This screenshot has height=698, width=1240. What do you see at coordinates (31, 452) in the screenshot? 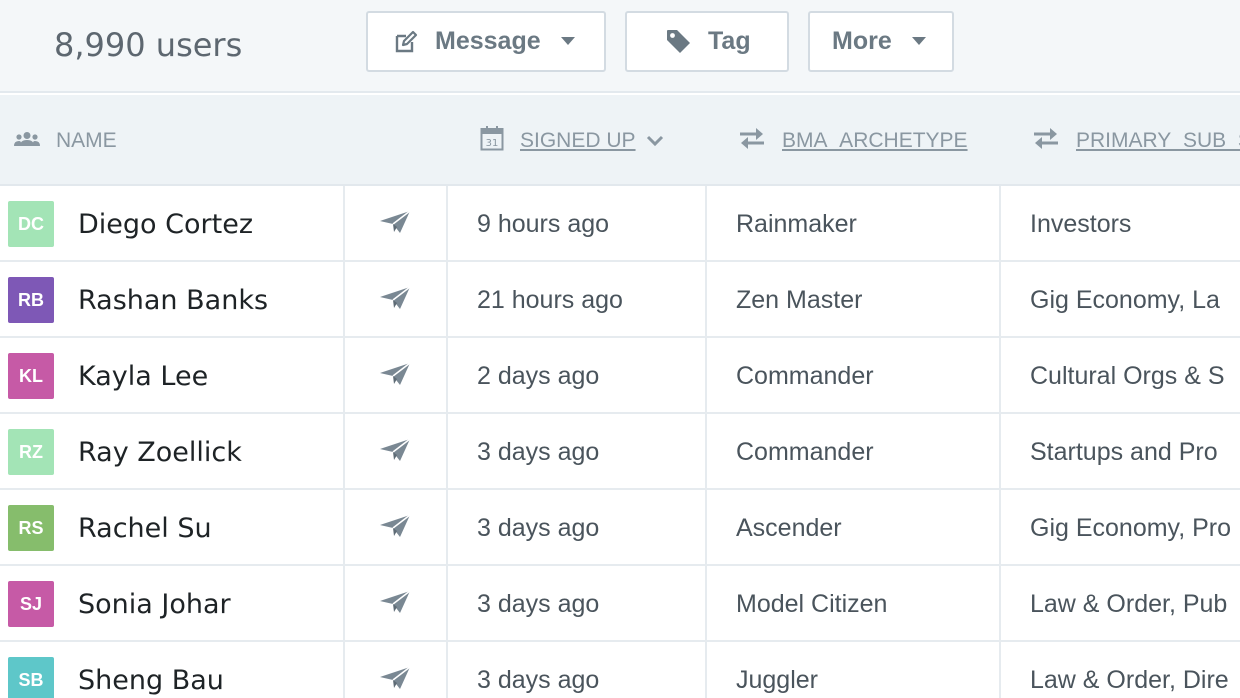
I see `avatar: RZ` at bounding box center [31, 452].